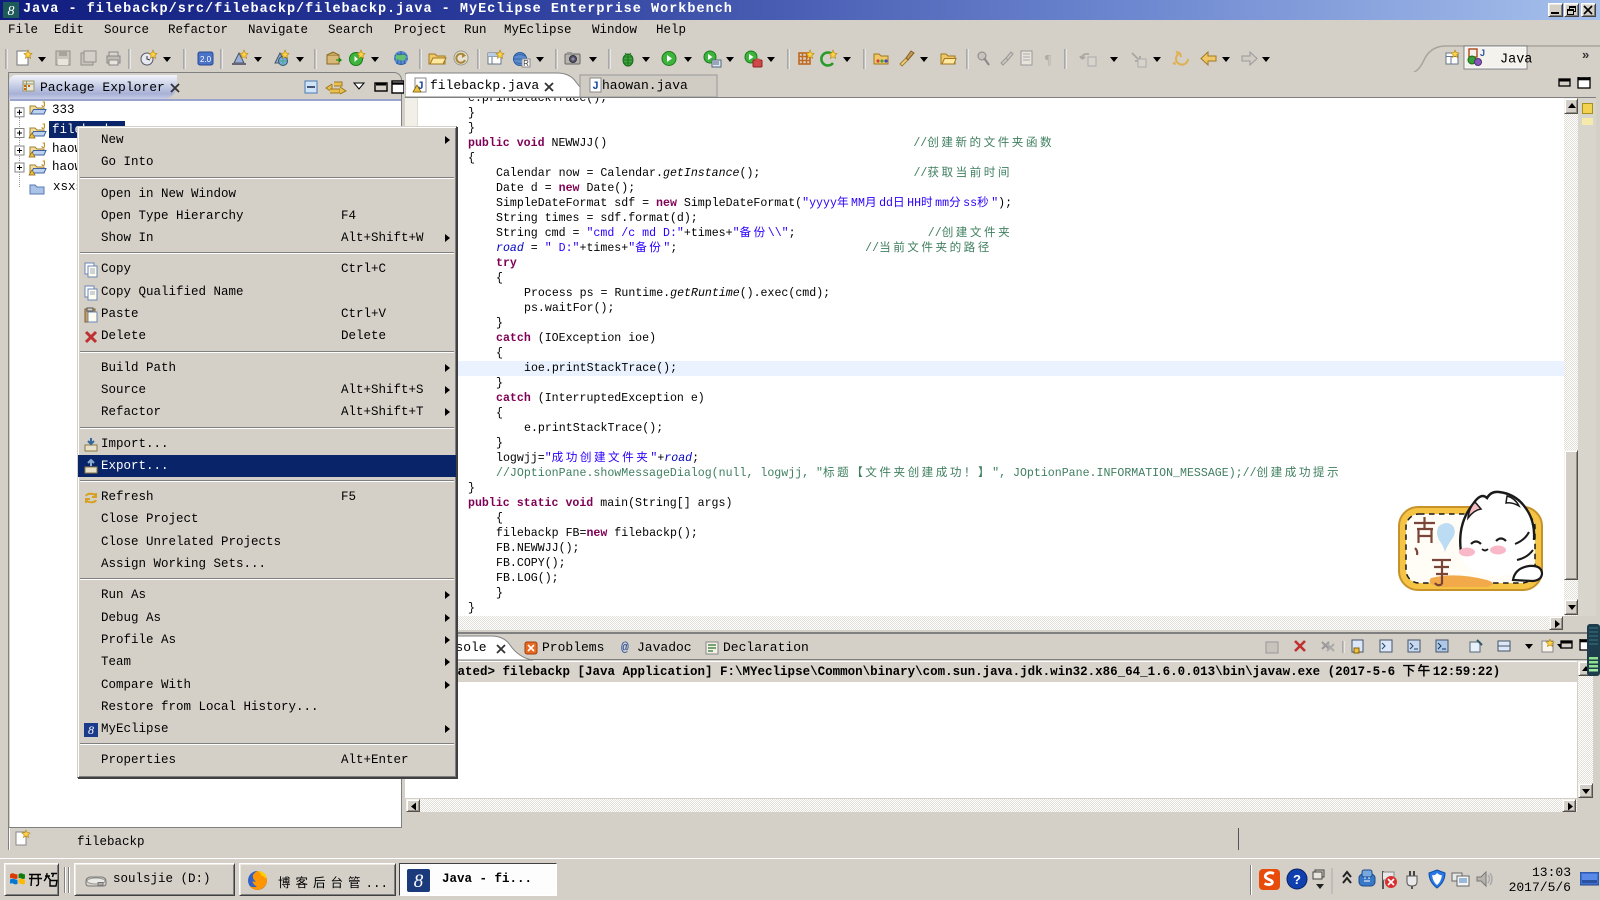 The image size is (1600, 900). What do you see at coordinates (526, 63) in the screenshot?
I see `svg-text: R` at bounding box center [526, 63].